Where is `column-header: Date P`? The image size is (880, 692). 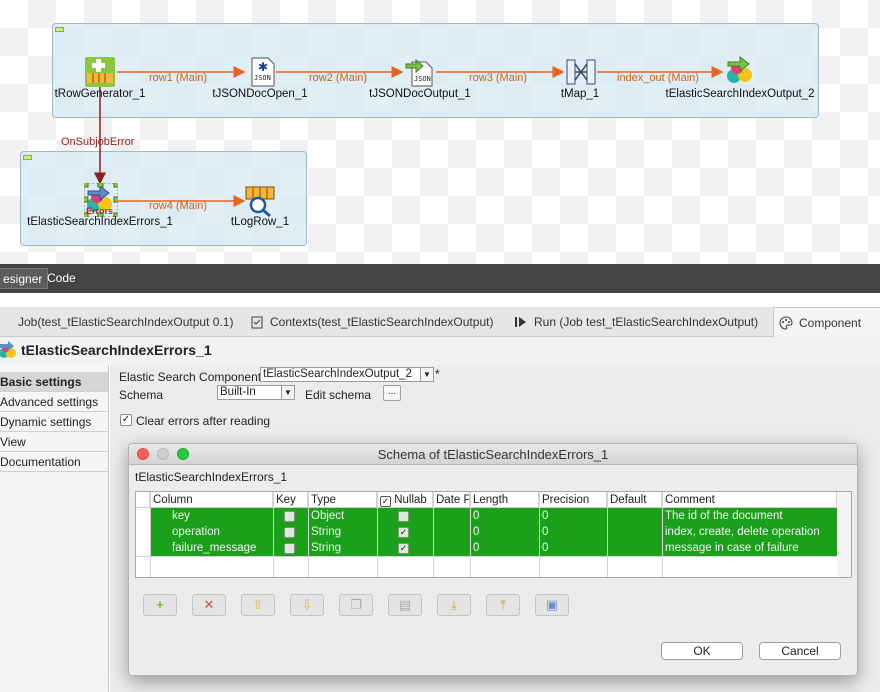
column-header: Date P is located at coordinates (451, 500).